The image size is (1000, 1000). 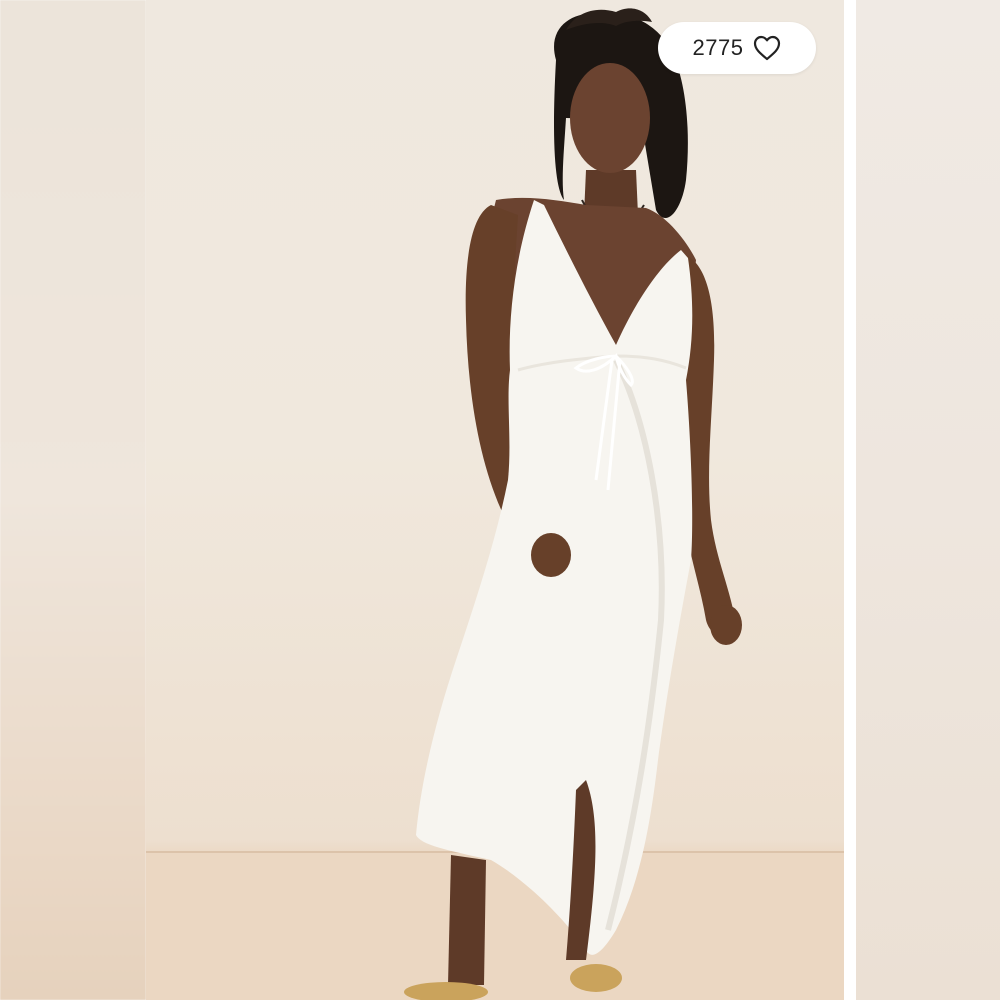 I want to click on right-hand, so click(x=726, y=625).